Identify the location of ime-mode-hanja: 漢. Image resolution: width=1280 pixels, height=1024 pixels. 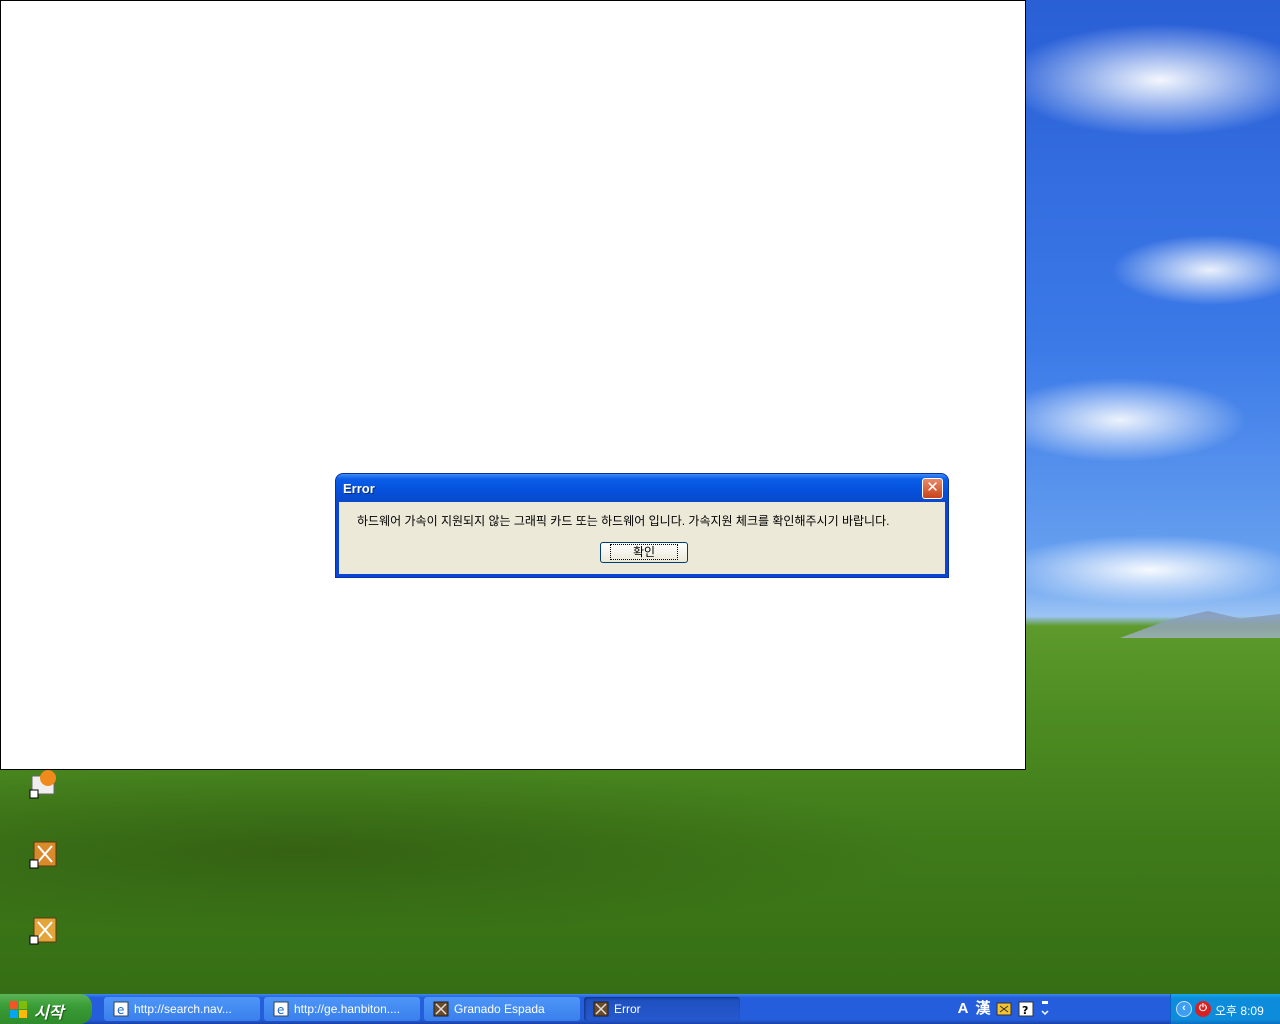
(983, 1009).